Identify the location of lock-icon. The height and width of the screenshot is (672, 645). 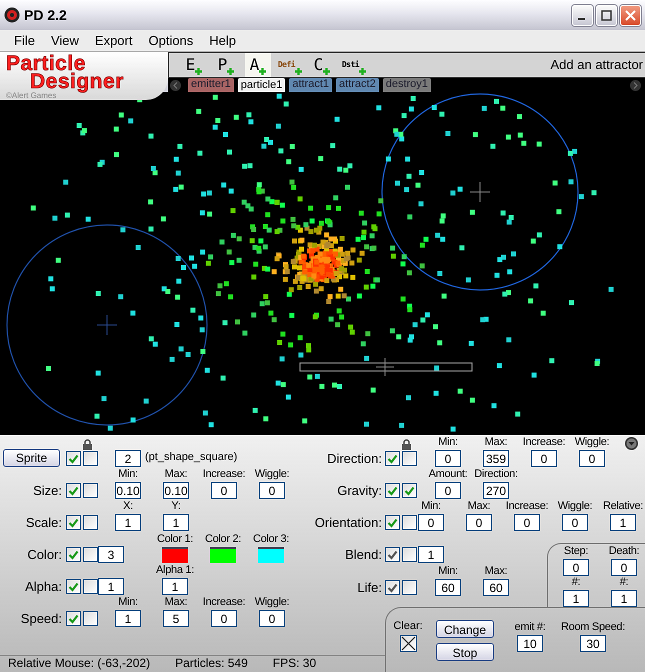
(406, 444).